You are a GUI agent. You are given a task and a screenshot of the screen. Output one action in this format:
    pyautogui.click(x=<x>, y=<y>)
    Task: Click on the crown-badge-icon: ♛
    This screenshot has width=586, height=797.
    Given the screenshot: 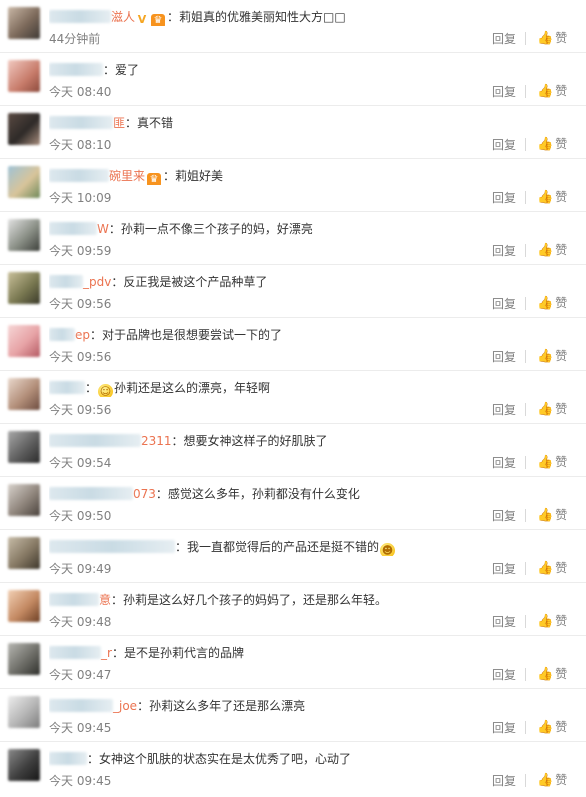 What is the action you would take?
    pyautogui.click(x=158, y=20)
    